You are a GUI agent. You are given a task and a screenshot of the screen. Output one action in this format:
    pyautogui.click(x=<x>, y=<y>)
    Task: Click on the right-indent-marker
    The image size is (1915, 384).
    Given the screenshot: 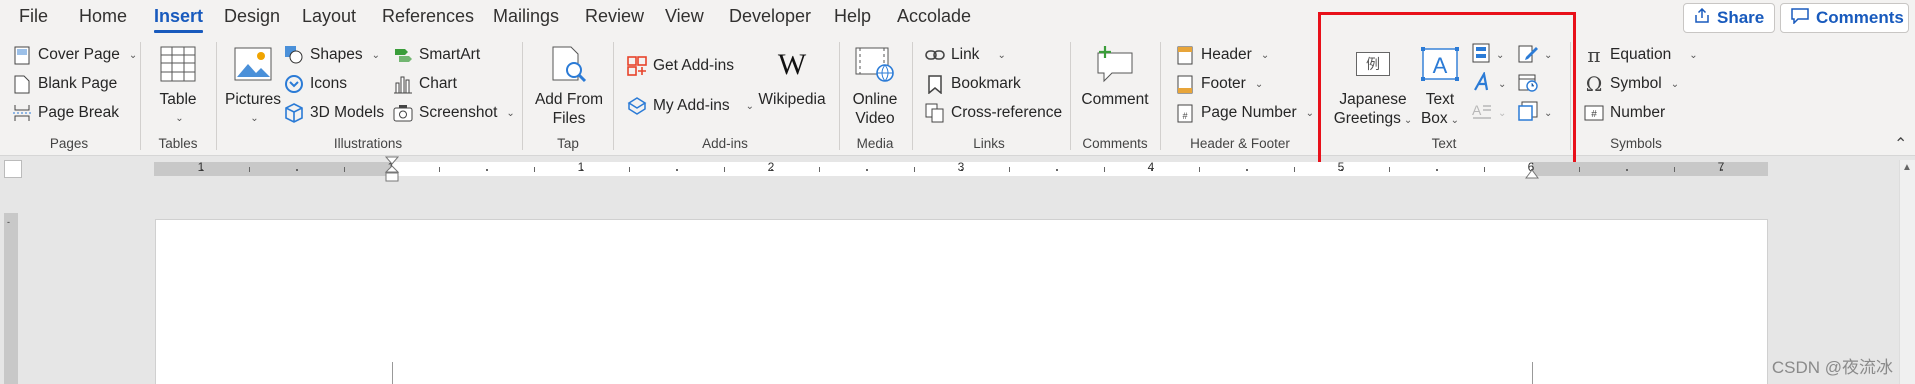 What is the action you would take?
    pyautogui.click(x=1532, y=173)
    